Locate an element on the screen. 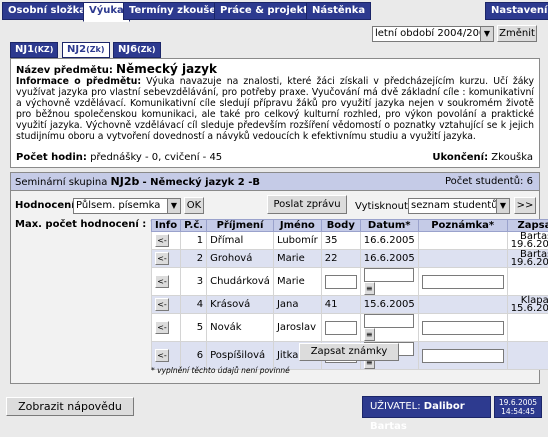 This screenshot has height=437, width=548. row-no: 5 is located at coordinates (194, 328).